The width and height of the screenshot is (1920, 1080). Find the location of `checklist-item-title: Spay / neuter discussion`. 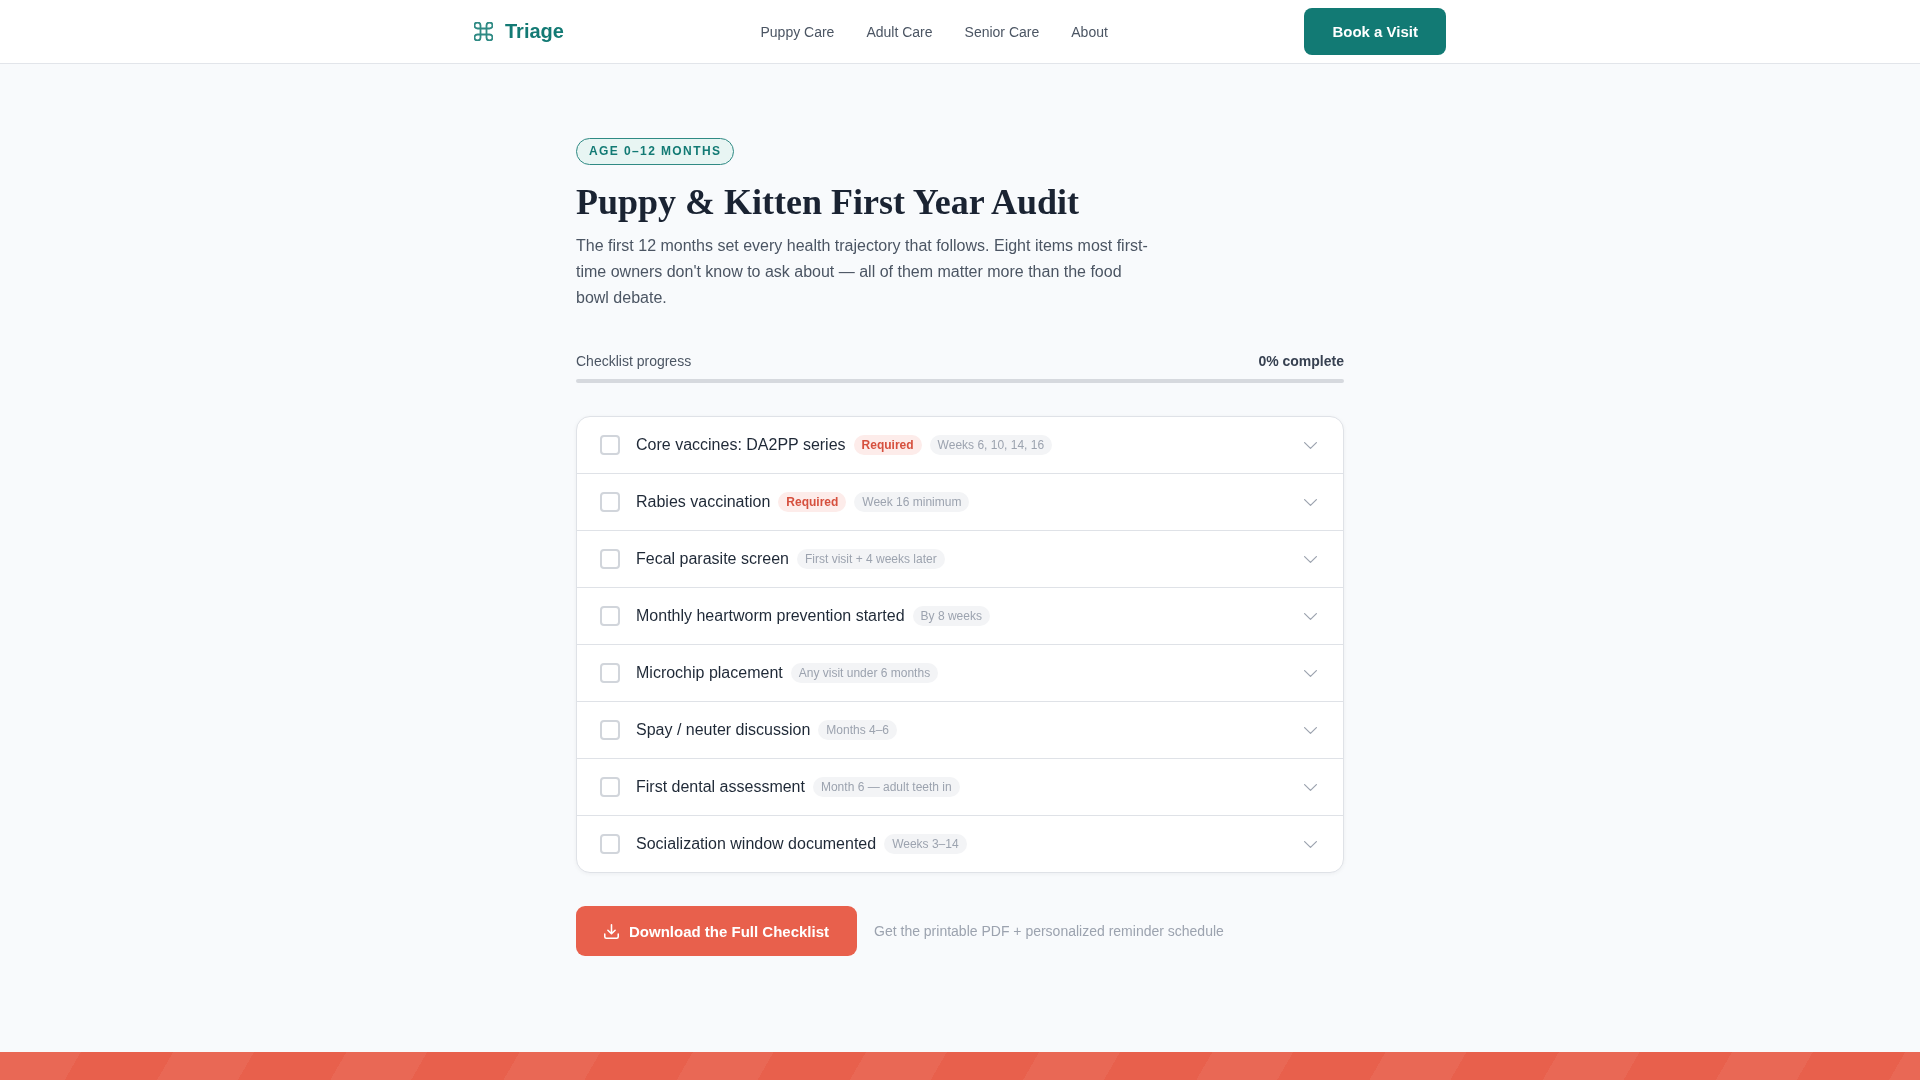

checklist-item-title: Spay / neuter discussion is located at coordinates (723, 730).